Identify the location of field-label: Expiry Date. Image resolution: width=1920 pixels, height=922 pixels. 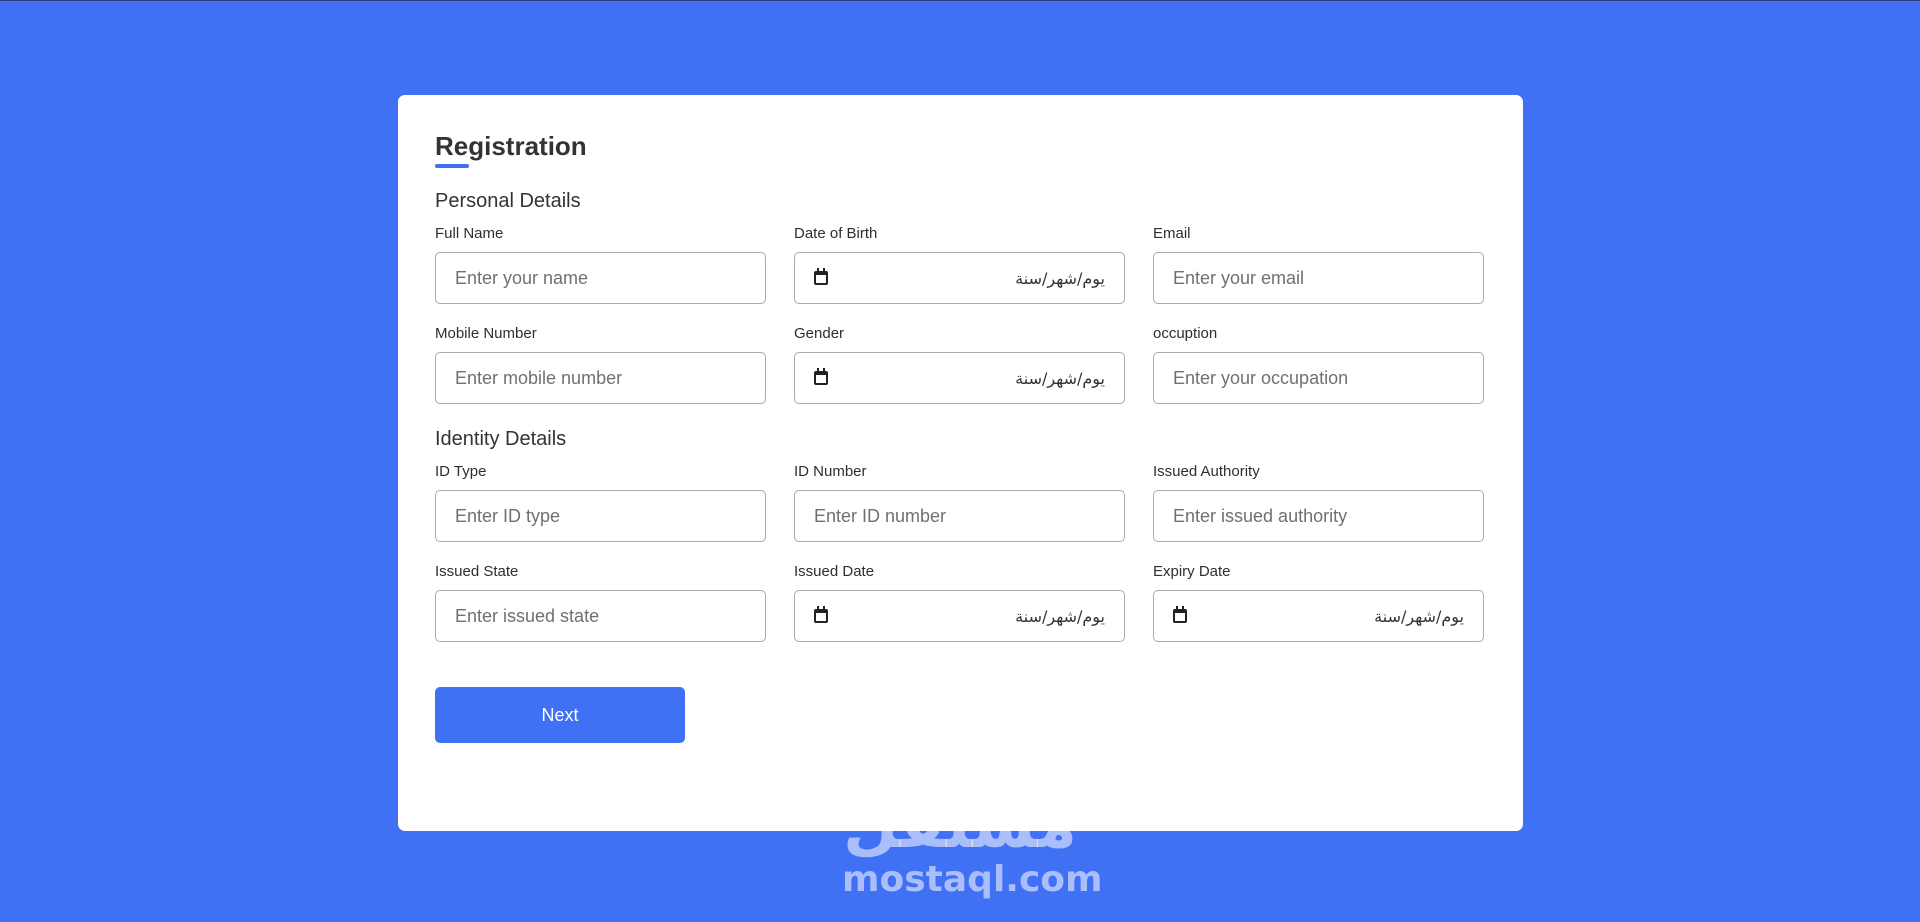
(1192, 571).